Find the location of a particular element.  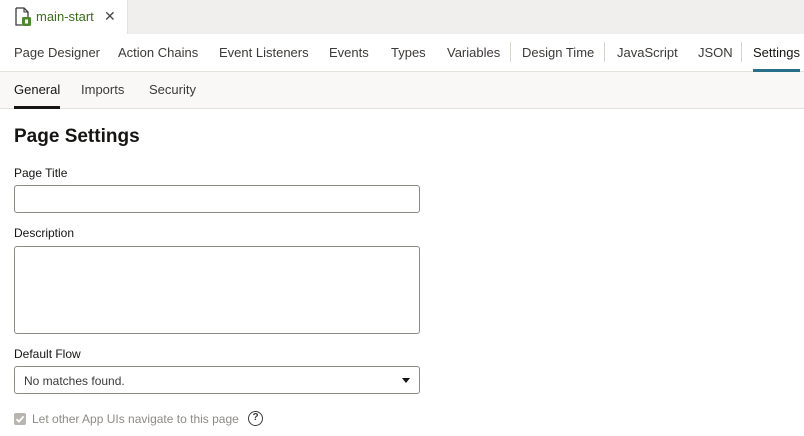

default-flow-select: No matches found. is located at coordinates (217, 380).